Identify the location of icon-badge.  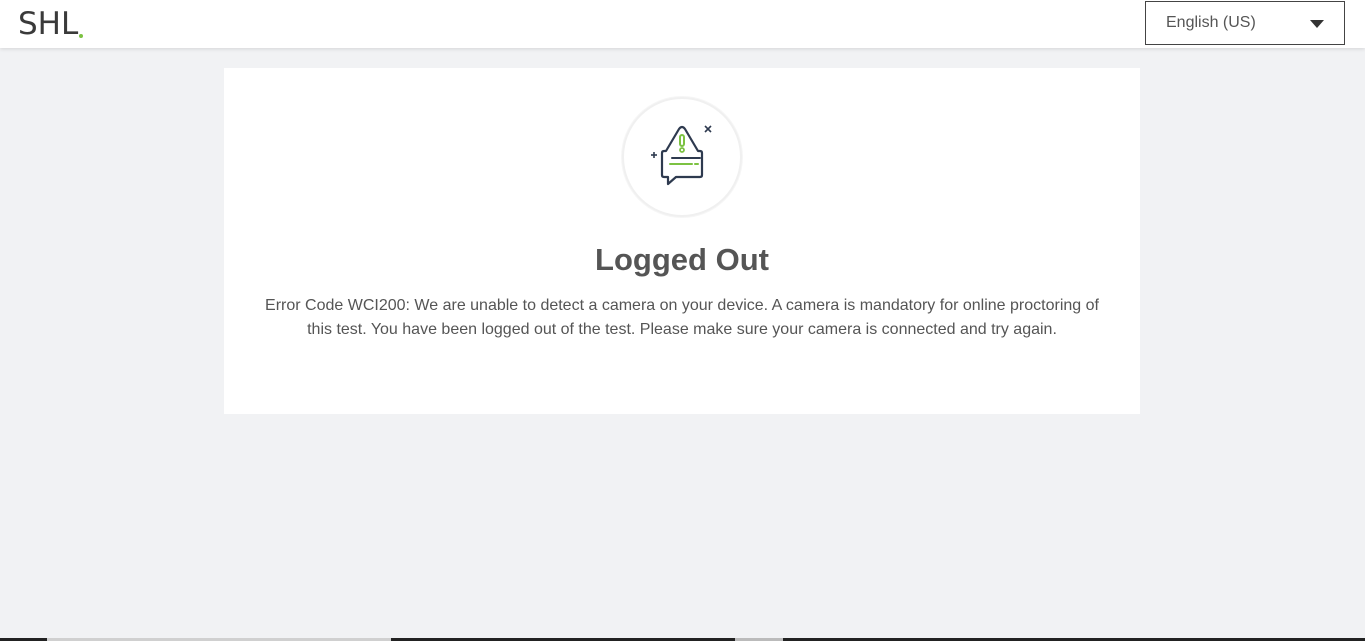
(682, 157).